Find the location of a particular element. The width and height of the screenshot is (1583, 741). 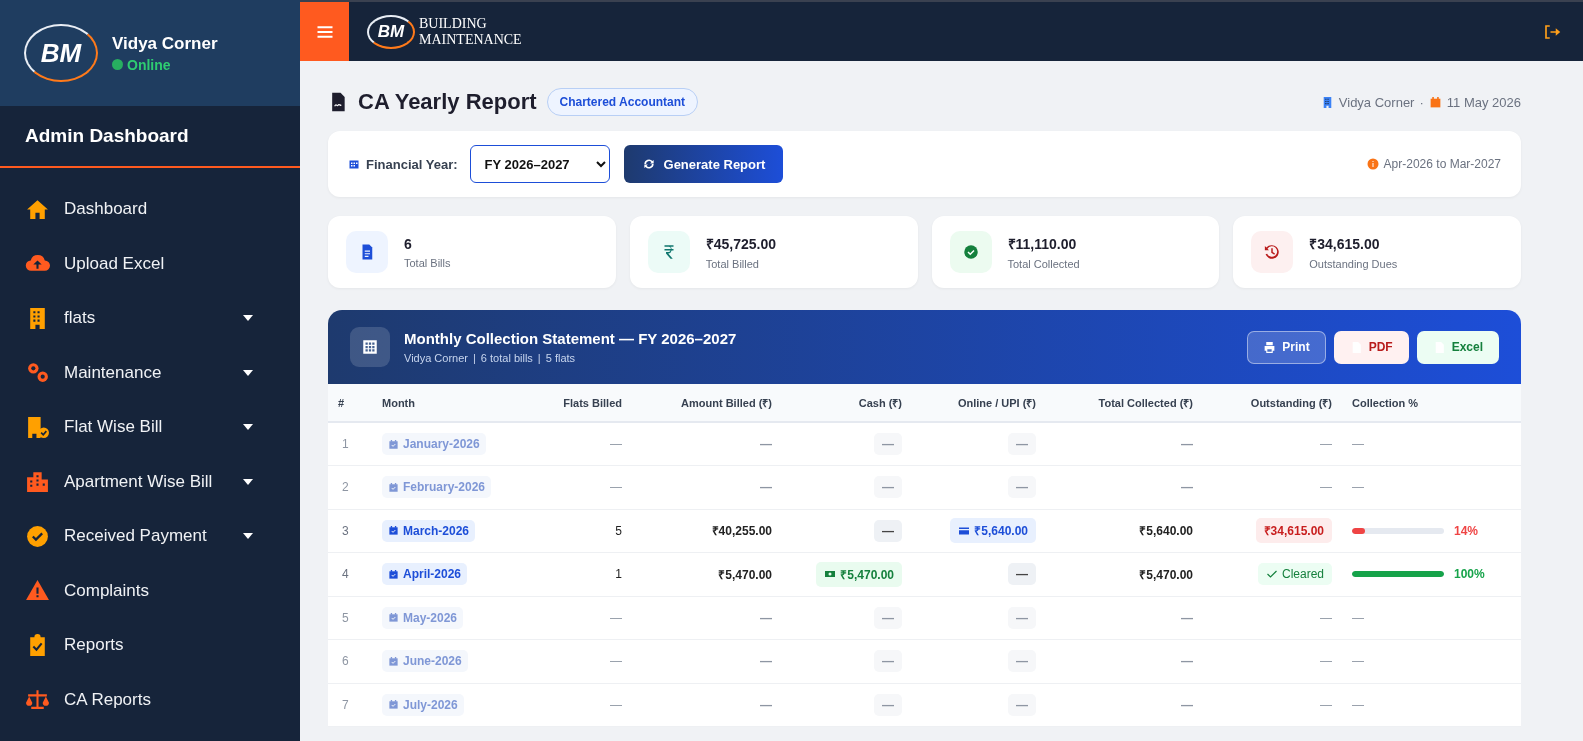

collection-percent: 100% is located at coordinates (1469, 574).